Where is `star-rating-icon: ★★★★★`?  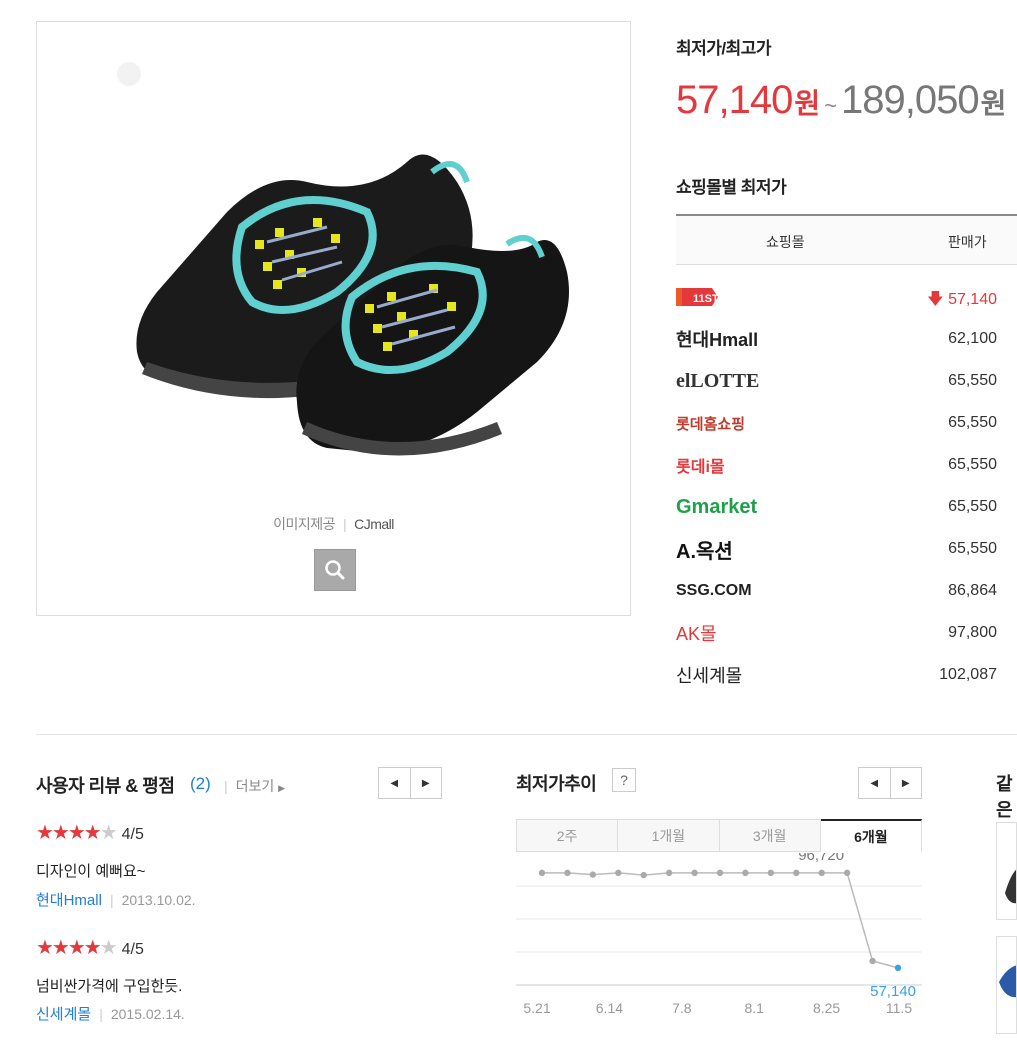
star-rating-icon: ★★★★★ is located at coordinates (77, 833).